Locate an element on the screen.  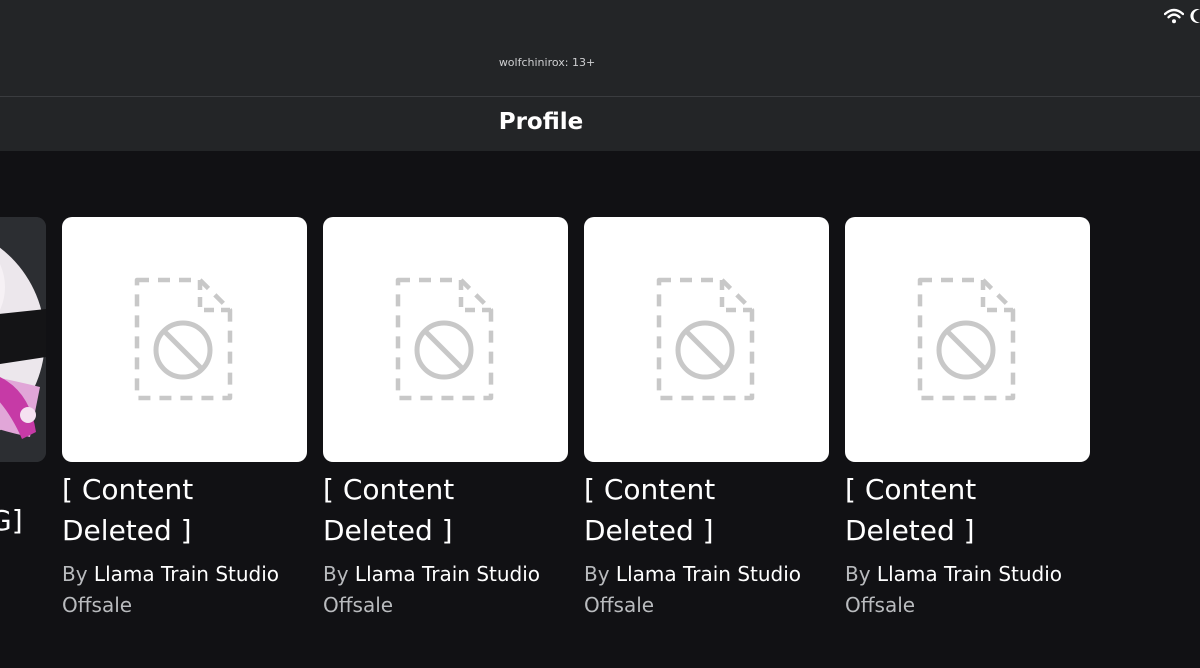
item-name-partial: G] is located at coordinates (11, 520).